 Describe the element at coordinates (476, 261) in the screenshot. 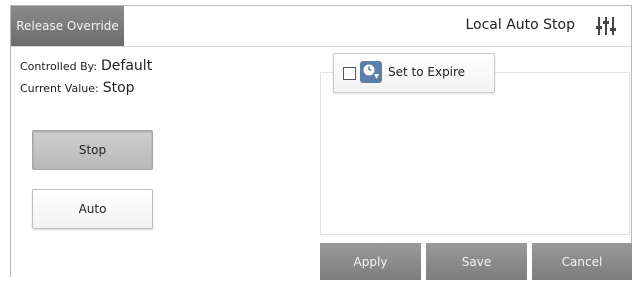

I see `save-button: Save` at that location.